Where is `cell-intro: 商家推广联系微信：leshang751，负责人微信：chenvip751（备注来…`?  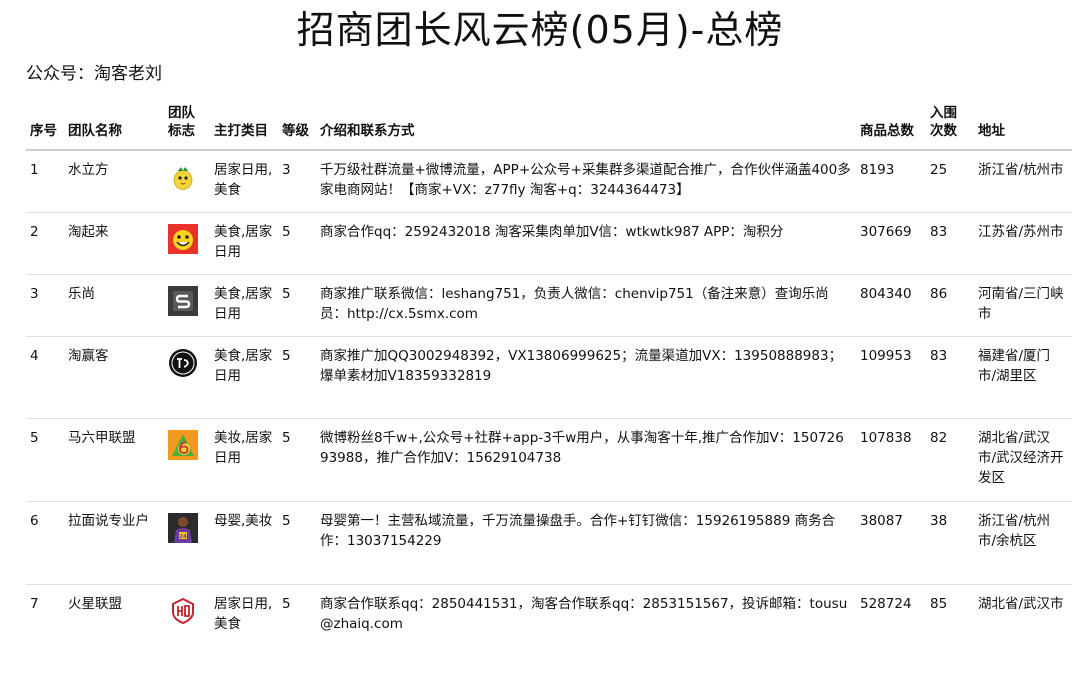
cell-intro: 商家推广联系微信：leshang751，负责人微信：chenvip751（备注来… is located at coordinates (586, 305).